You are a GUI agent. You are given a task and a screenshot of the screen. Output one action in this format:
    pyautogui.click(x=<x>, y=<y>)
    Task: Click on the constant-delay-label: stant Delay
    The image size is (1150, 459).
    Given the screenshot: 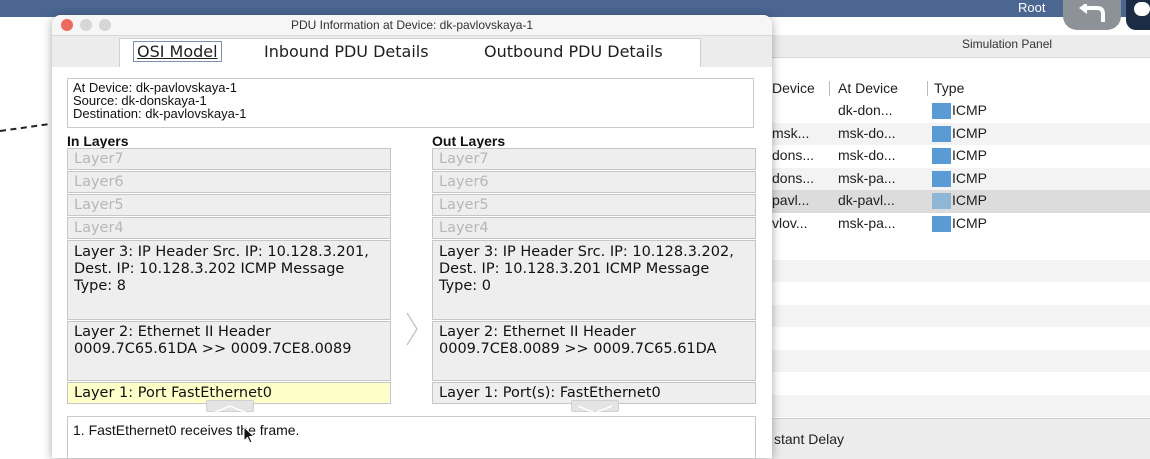 What is the action you would take?
    pyautogui.click(x=809, y=439)
    